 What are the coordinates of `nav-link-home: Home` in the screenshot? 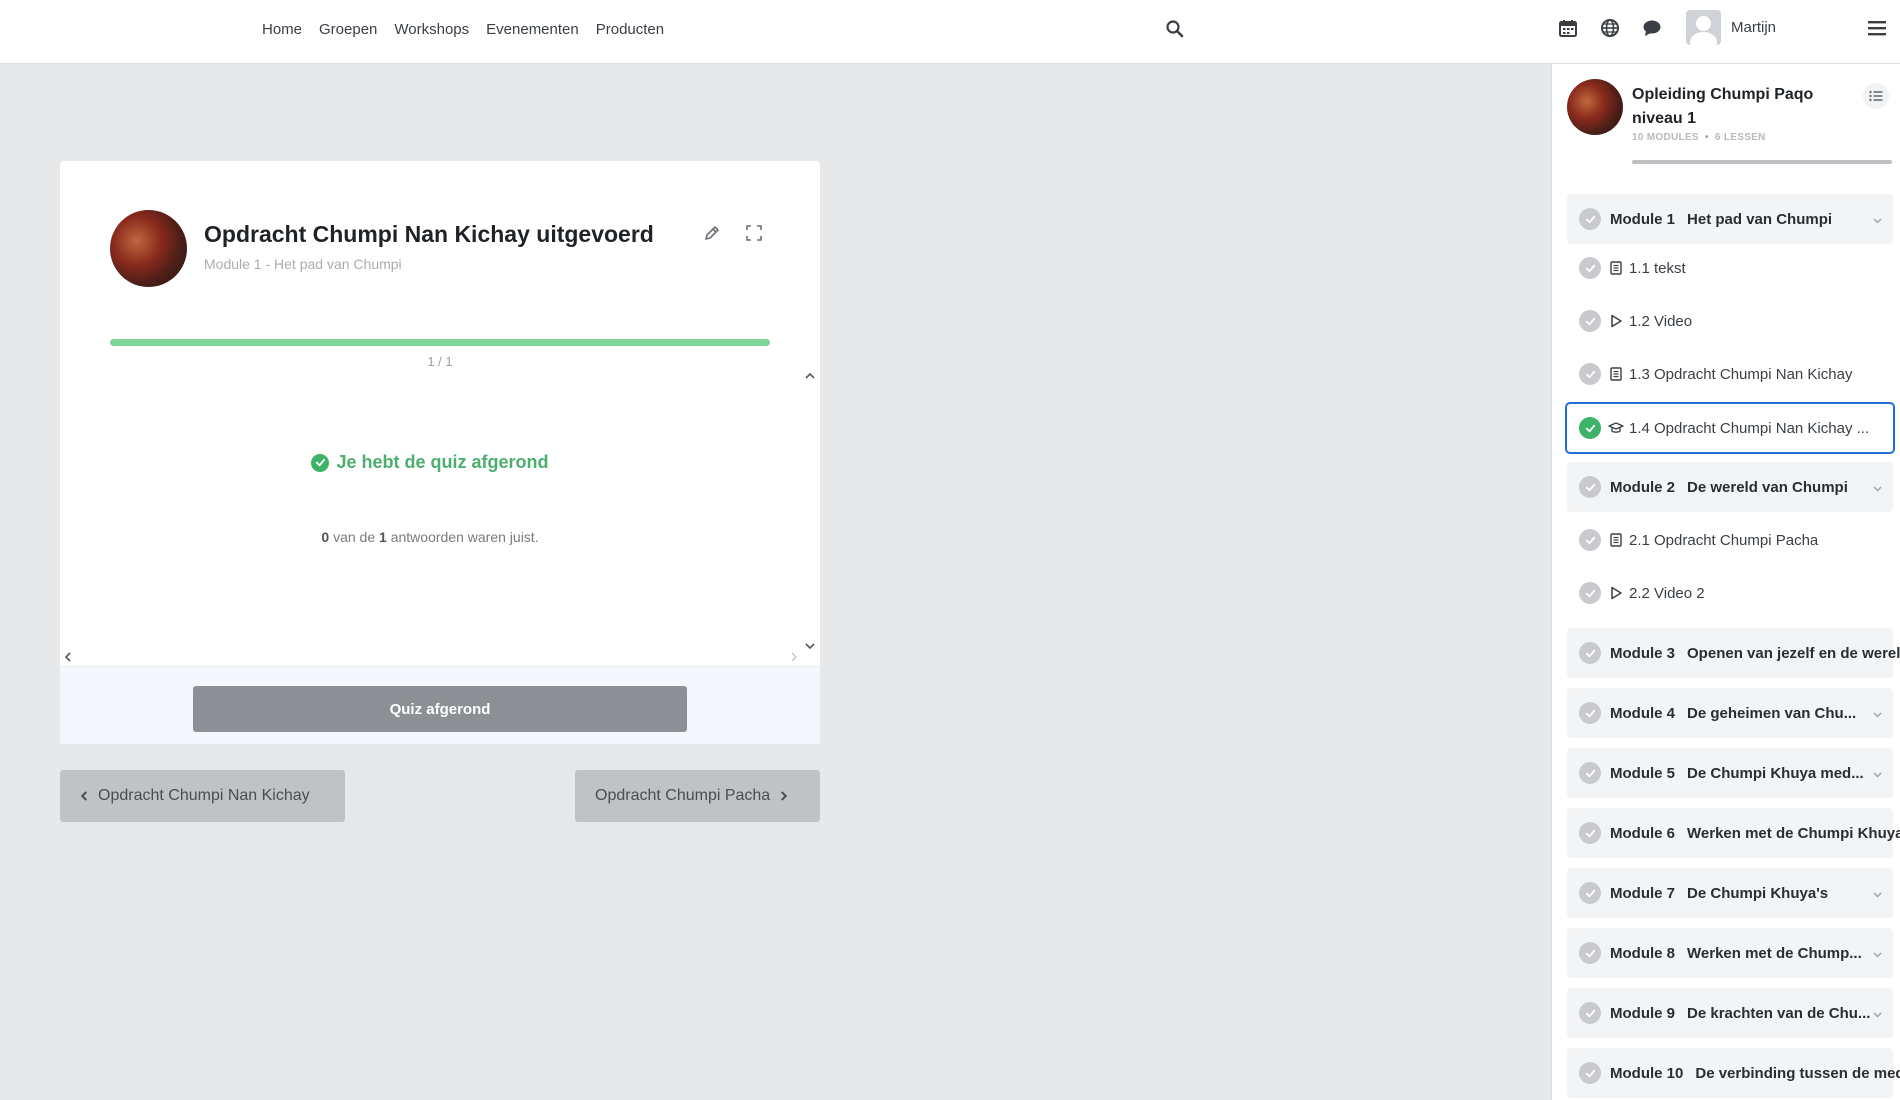 It's located at (282, 29).